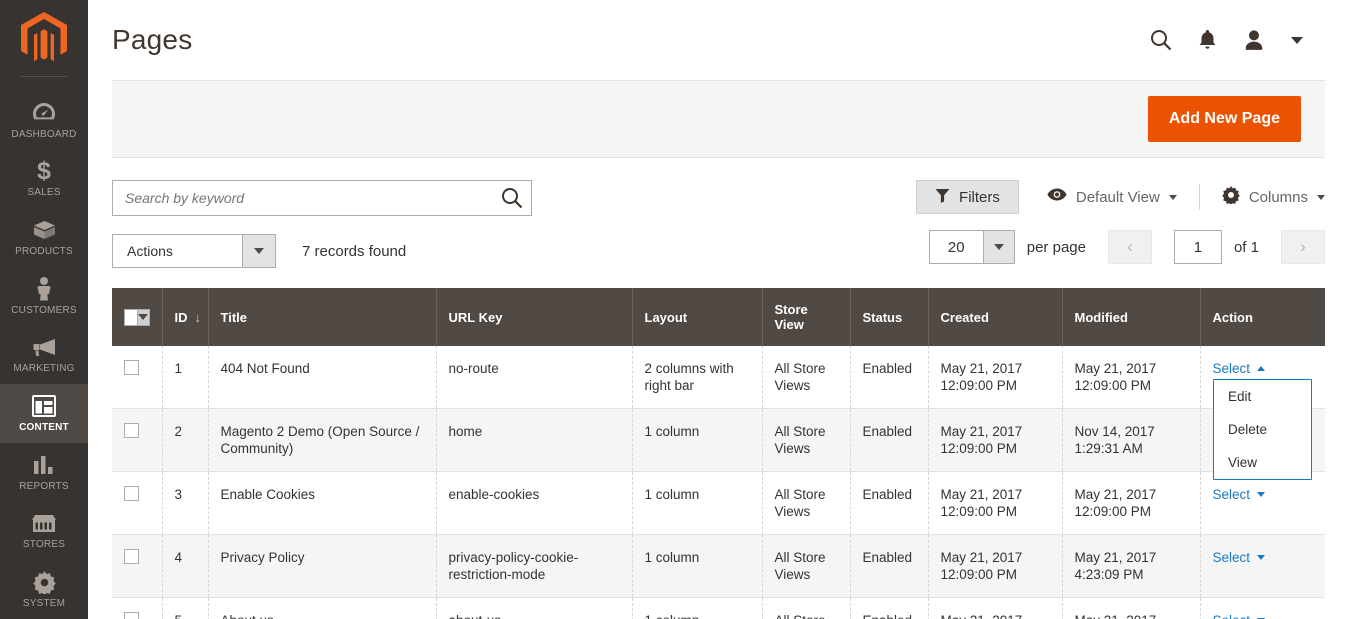  I want to click on columns-dropdown: Columns, so click(1273, 197).